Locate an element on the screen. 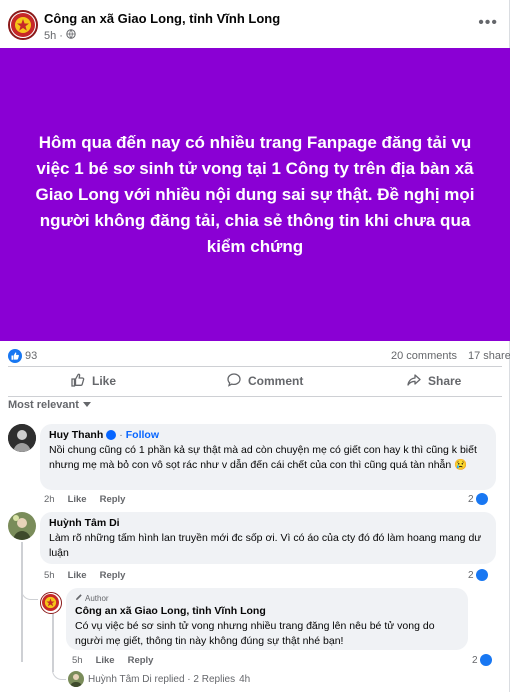 The width and height of the screenshot is (510, 692). commenter-name: Huy Thanh is located at coordinates (76, 435).